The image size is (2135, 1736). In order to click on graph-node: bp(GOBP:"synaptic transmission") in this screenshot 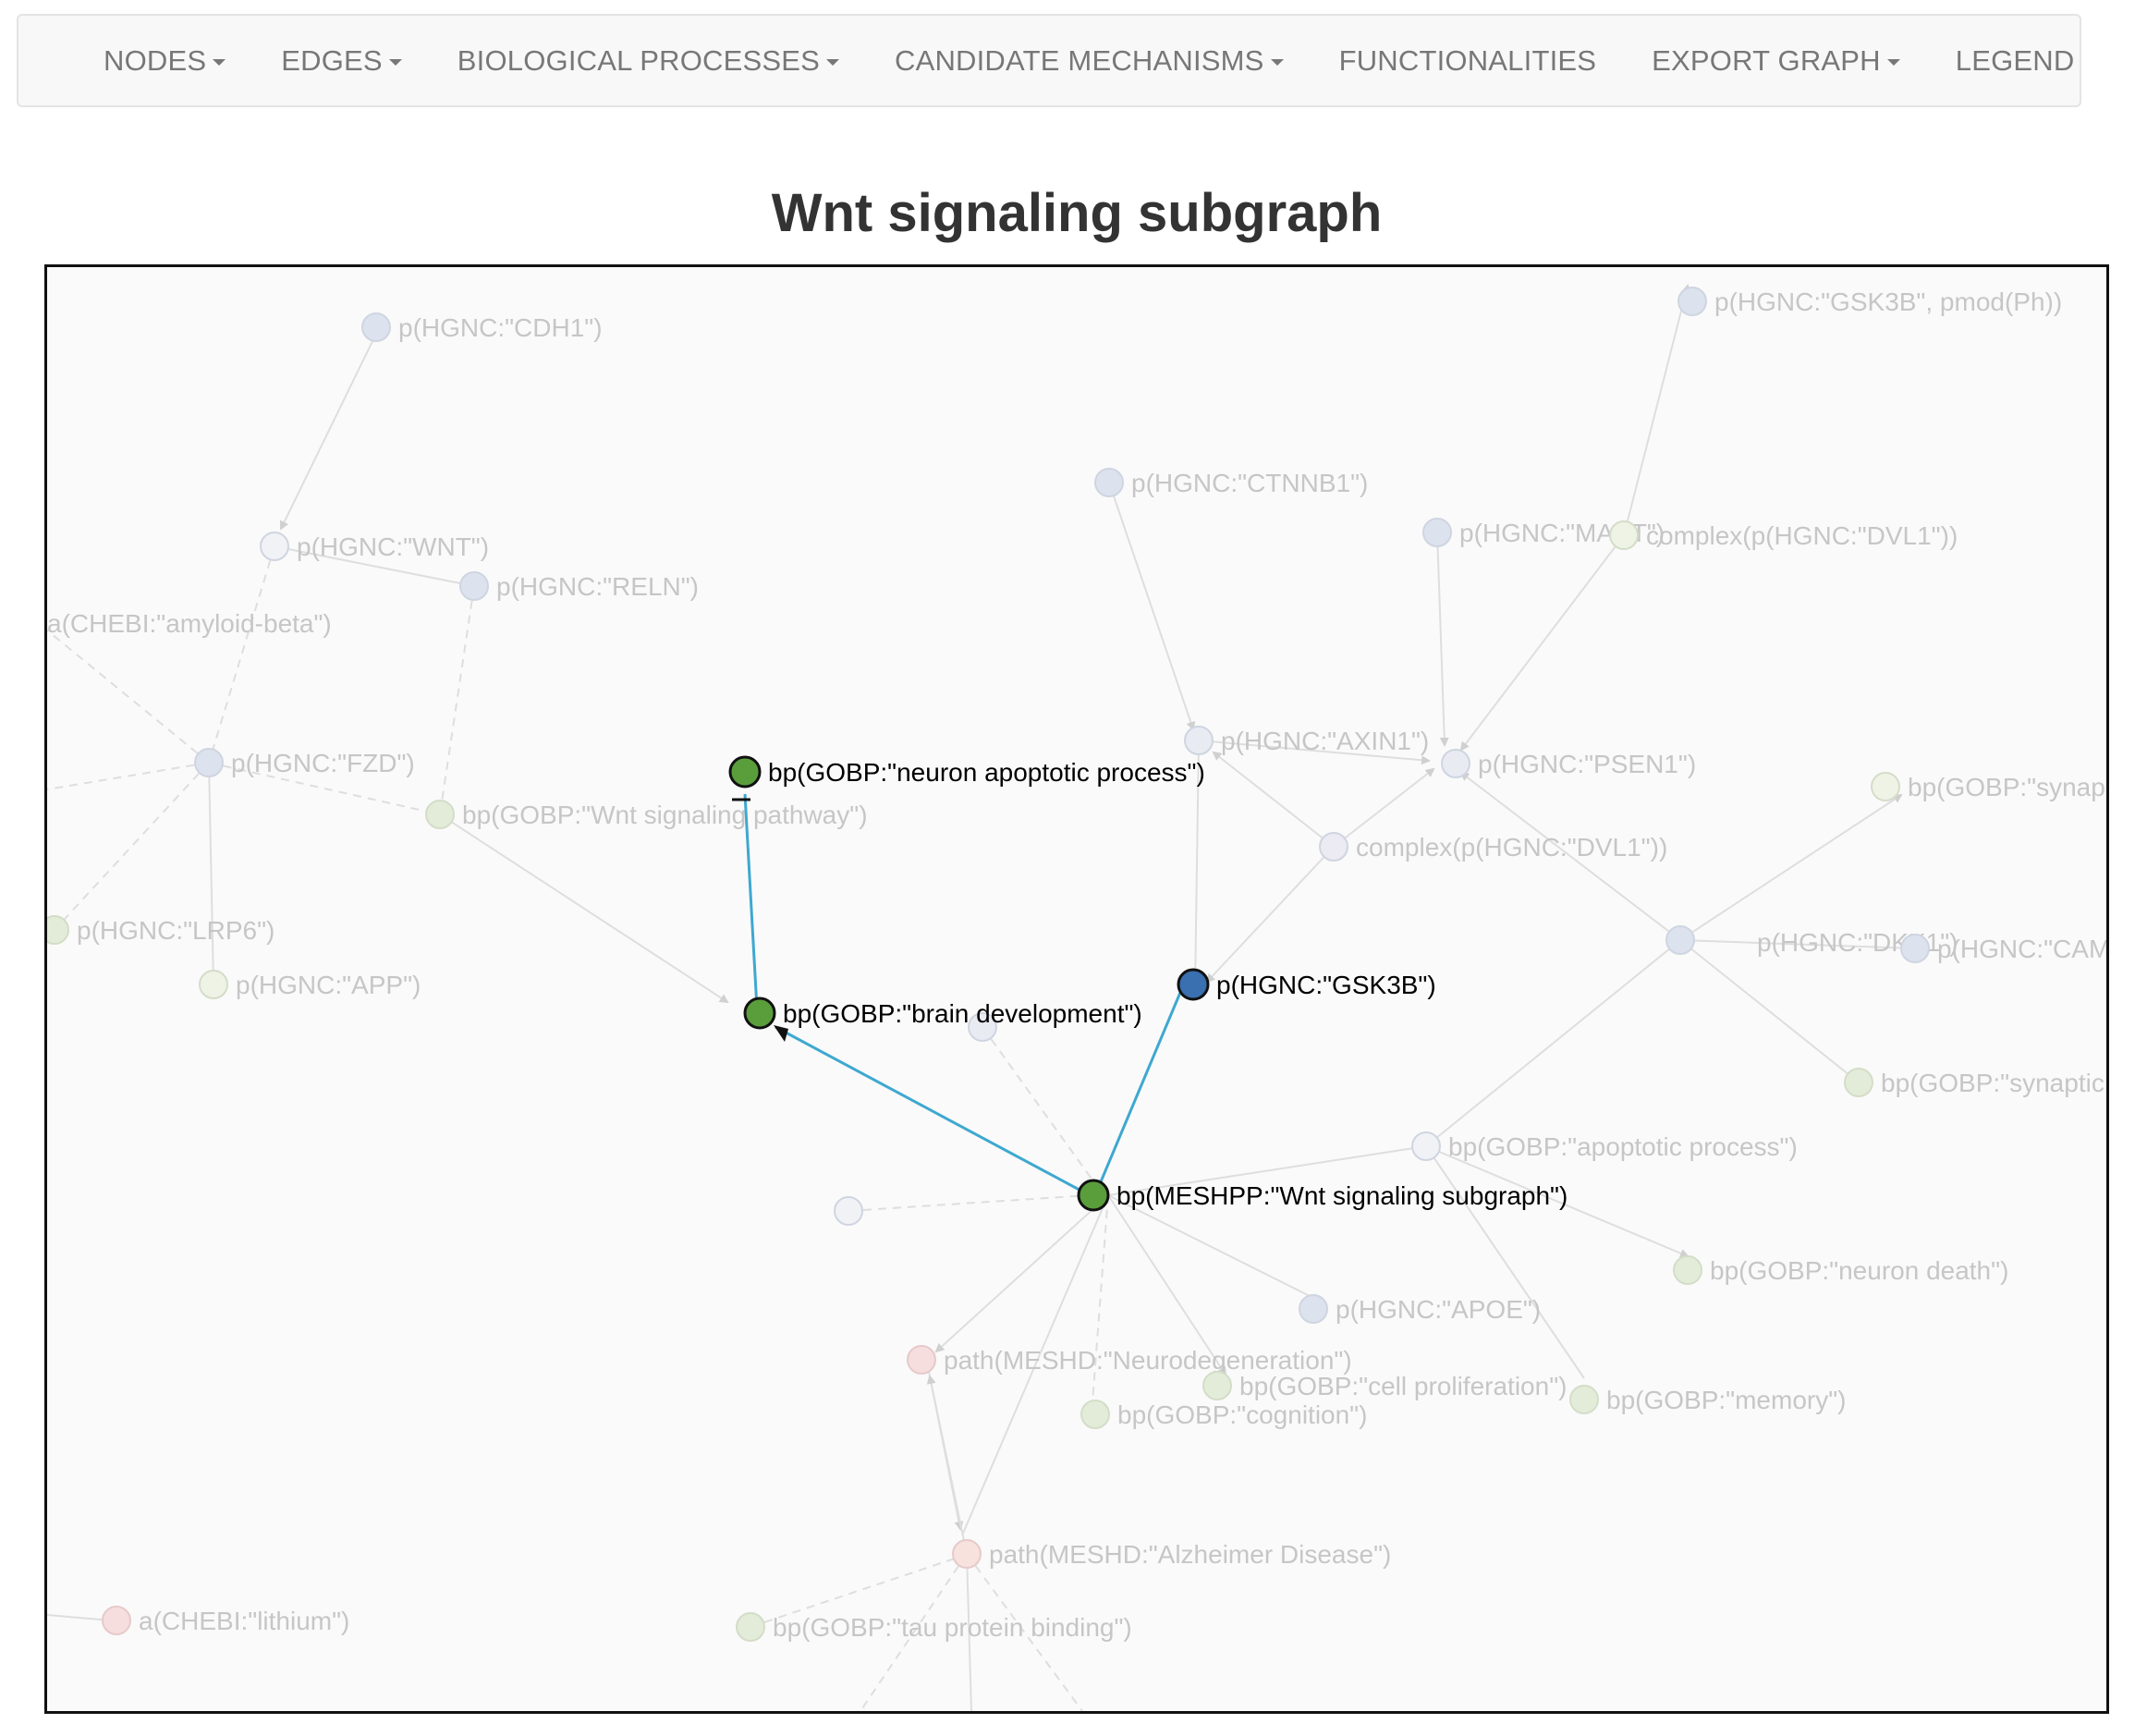, I will do `click(1975, 1082)`.